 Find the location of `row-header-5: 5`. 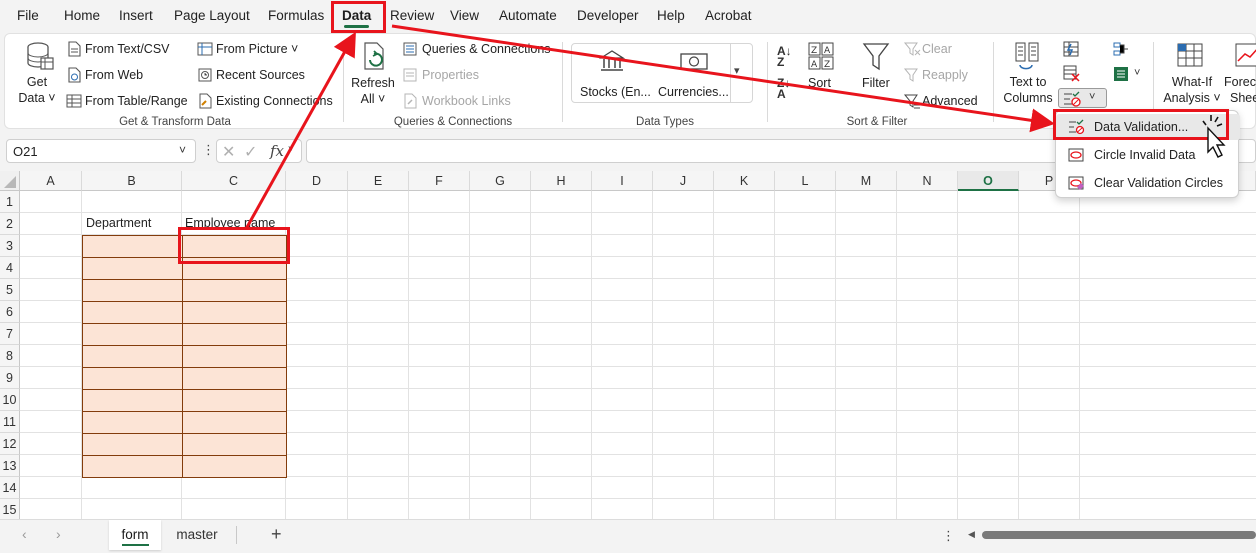

row-header-5: 5 is located at coordinates (10, 290).